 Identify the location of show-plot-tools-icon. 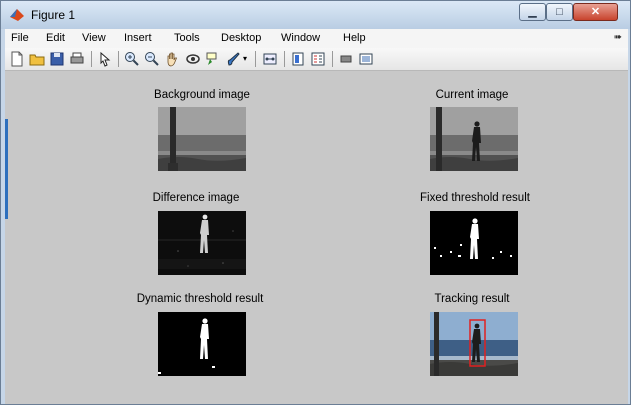
(366, 59).